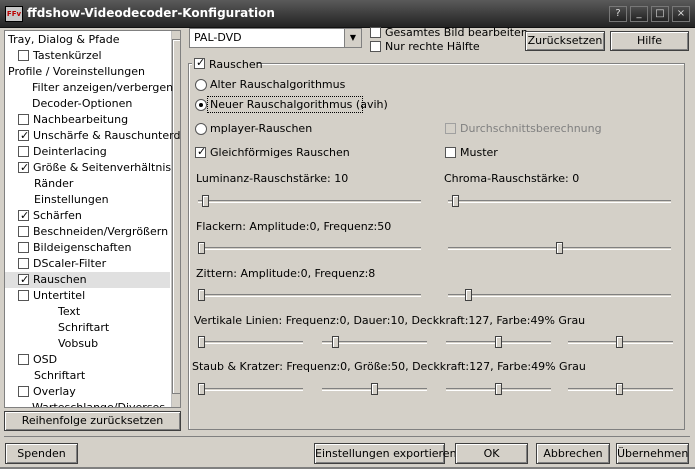 This screenshot has height=469, width=695. I want to click on jitter-frequency-slider-thumb, so click(468, 295).